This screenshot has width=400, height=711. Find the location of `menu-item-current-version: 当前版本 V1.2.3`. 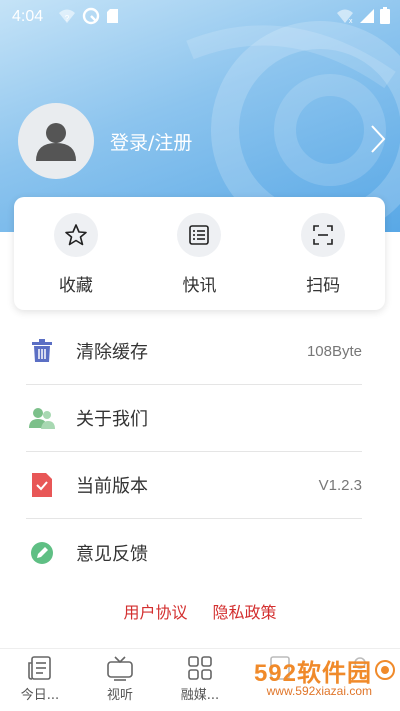

menu-item-current-version: 当前版本 V1.2.3 is located at coordinates (194, 485).